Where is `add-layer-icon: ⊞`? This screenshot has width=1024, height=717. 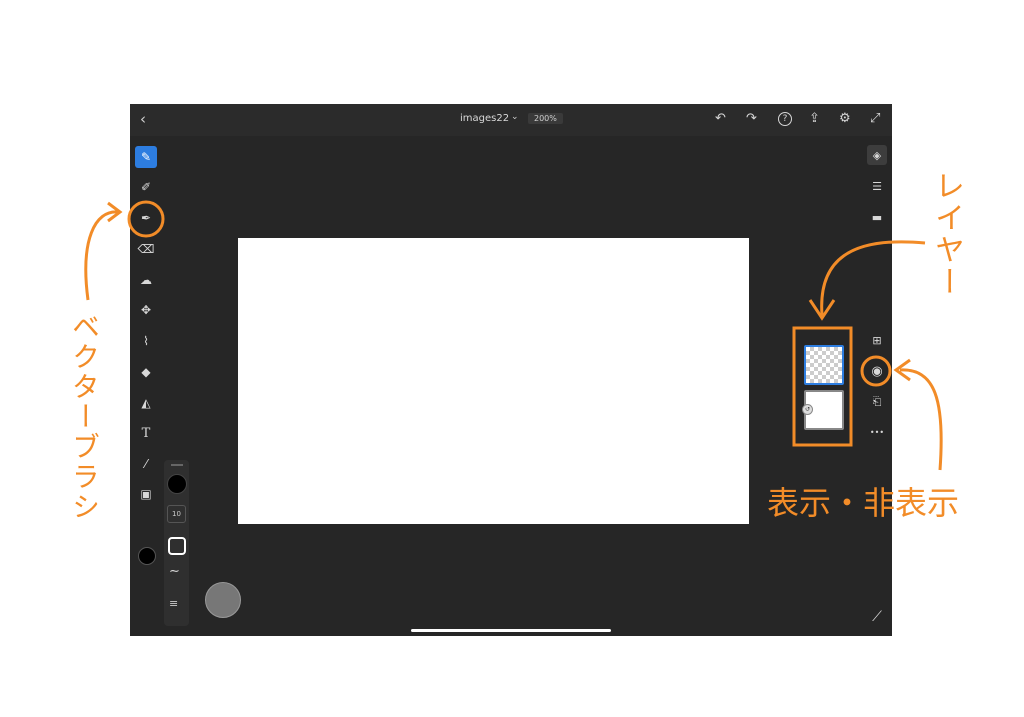
add-layer-icon: ⊞ is located at coordinates (877, 340).